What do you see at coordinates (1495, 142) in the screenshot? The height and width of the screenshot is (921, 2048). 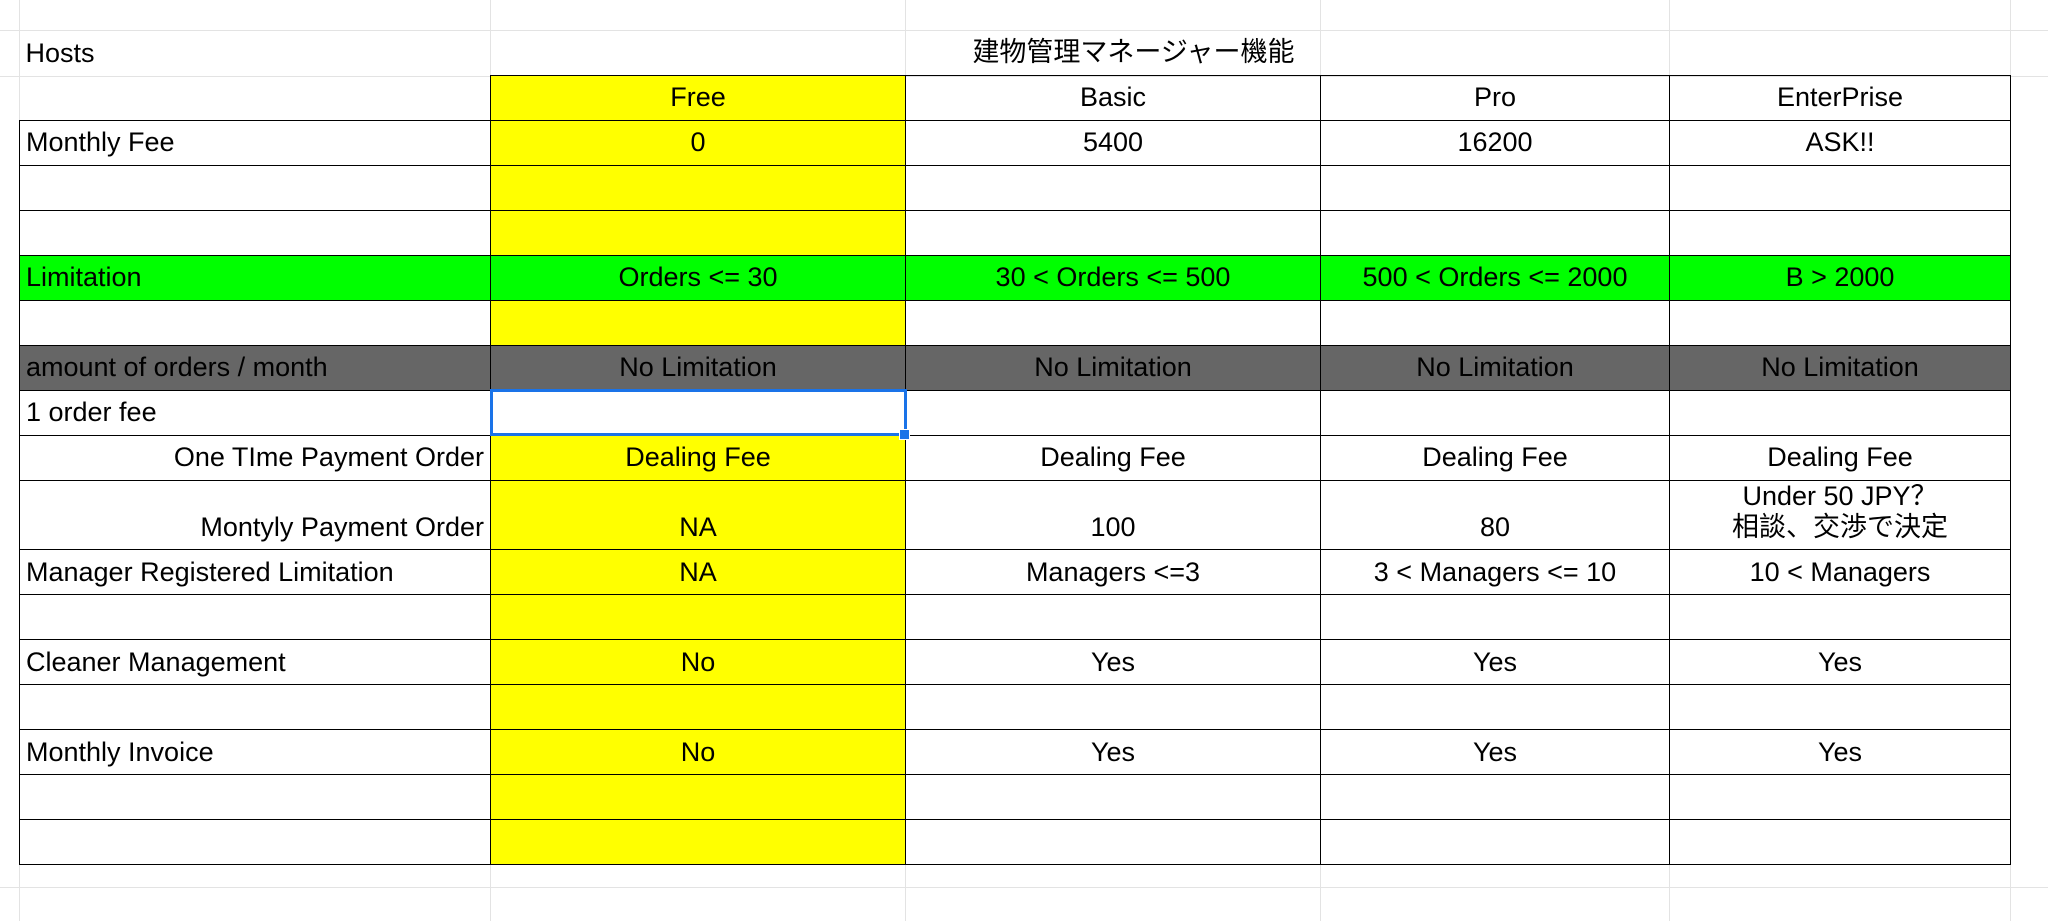 I see `pro-value: 16200` at bounding box center [1495, 142].